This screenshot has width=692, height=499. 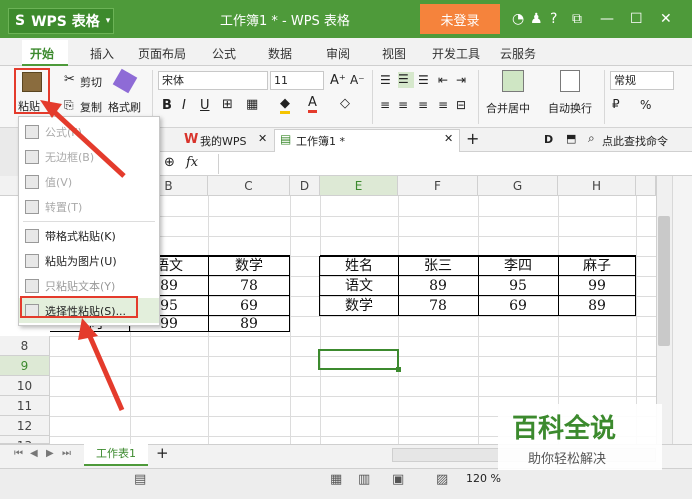 What do you see at coordinates (116, 455) in the screenshot?
I see `sheet-tab-1: 工作表1` at bounding box center [116, 455].